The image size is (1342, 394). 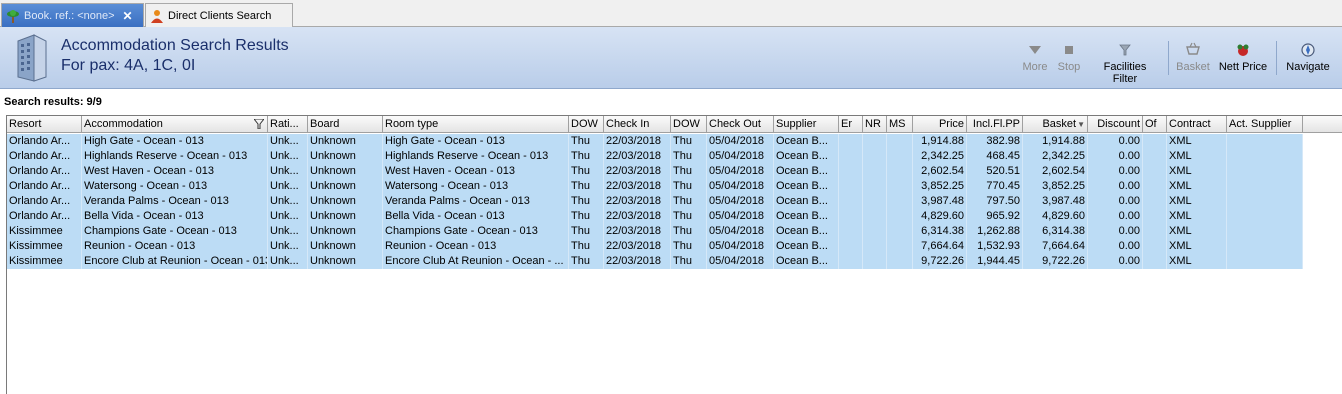 I want to click on column-header-of: Of, so click(x=1155, y=124).